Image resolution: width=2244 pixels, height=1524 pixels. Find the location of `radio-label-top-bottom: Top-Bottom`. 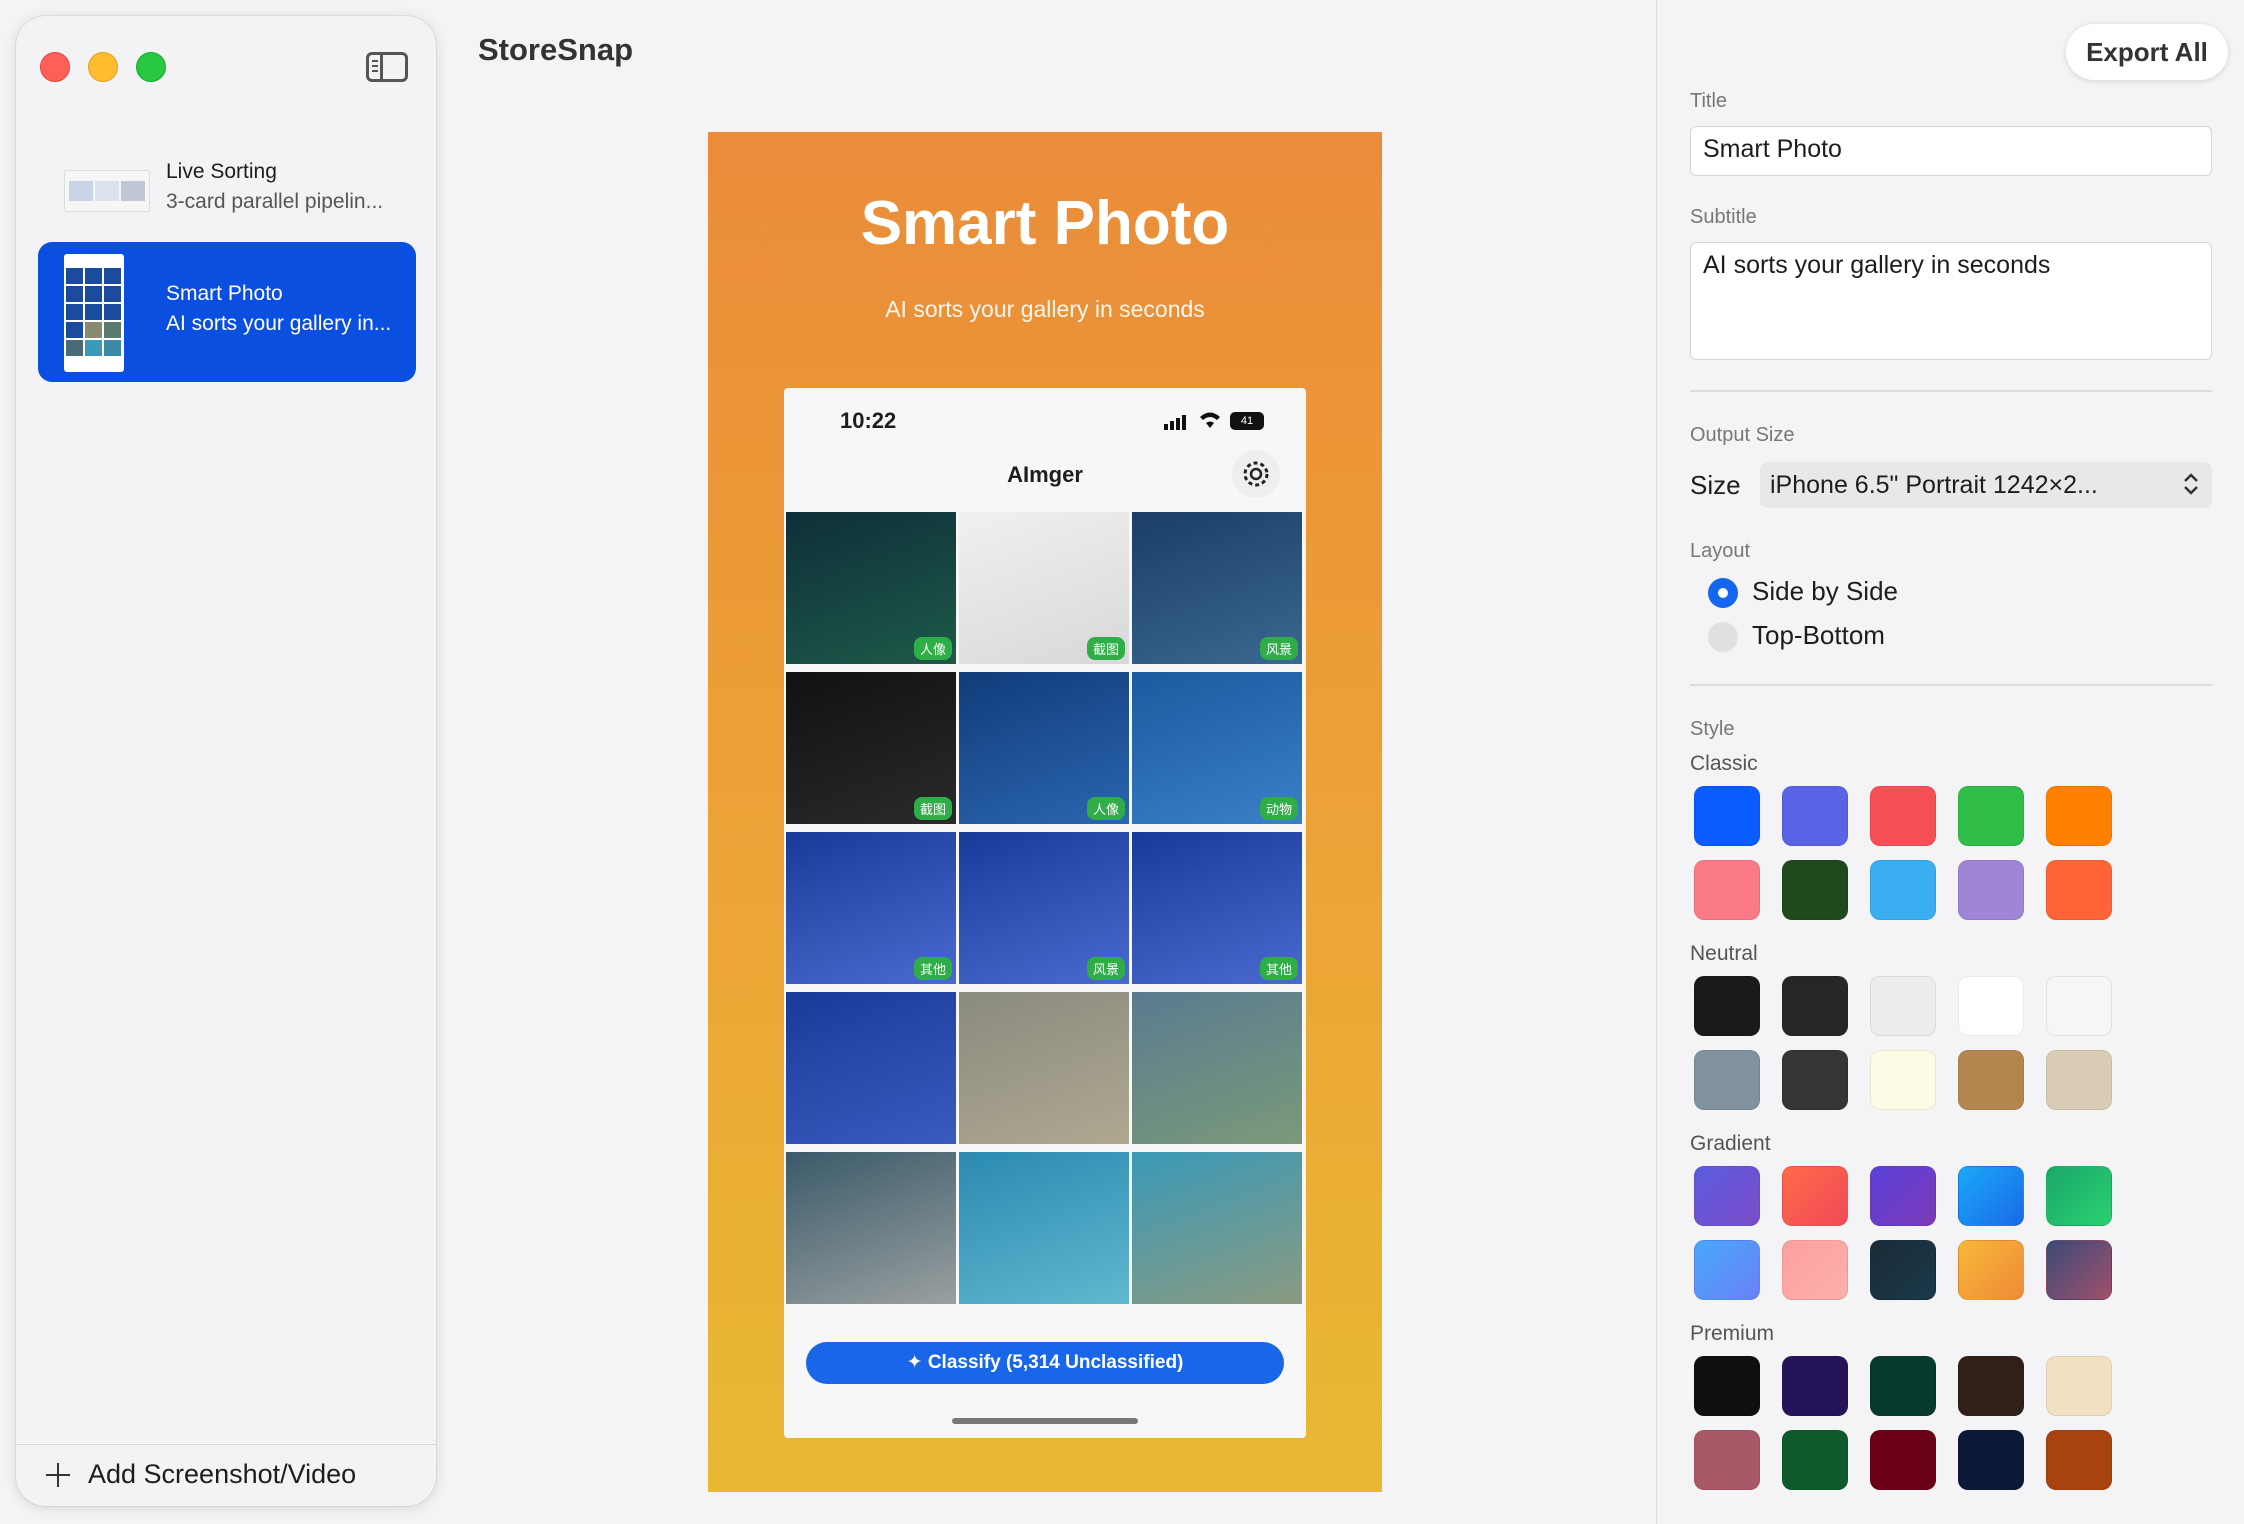

radio-label-top-bottom: Top-Bottom is located at coordinates (1818, 635).